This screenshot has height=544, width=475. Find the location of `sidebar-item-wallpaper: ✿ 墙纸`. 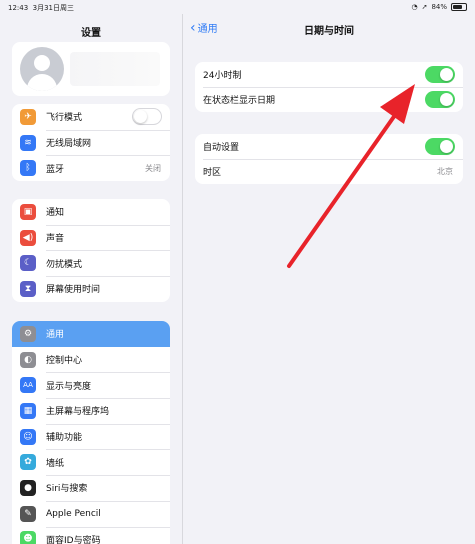

sidebar-item-wallpaper: ✿ 墙纸 is located at coordinates (91, 462).